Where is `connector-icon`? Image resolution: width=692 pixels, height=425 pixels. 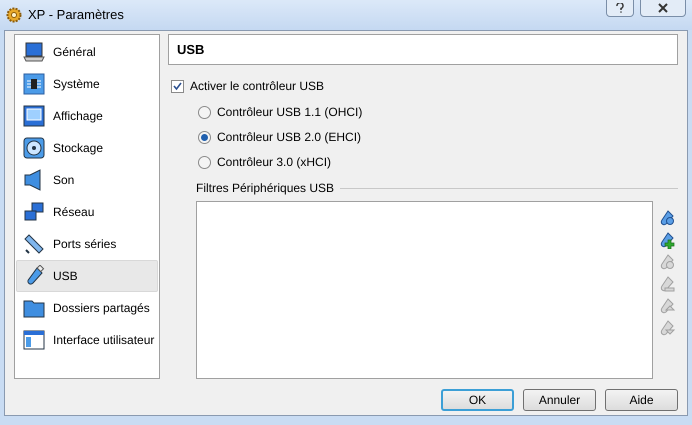 connector-icon is located at coordinates (34, 244).